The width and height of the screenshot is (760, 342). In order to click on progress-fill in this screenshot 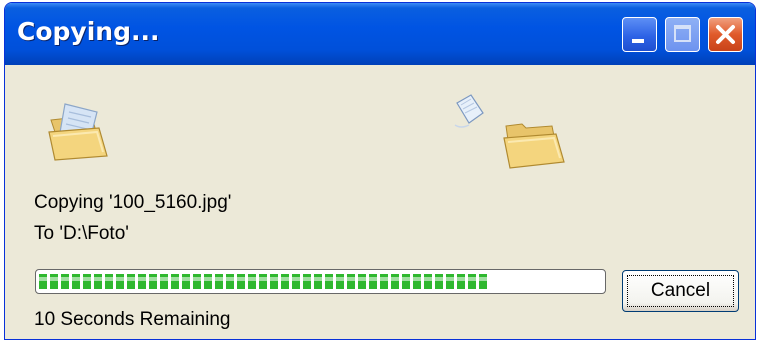, I will do `click(264, 281)`.